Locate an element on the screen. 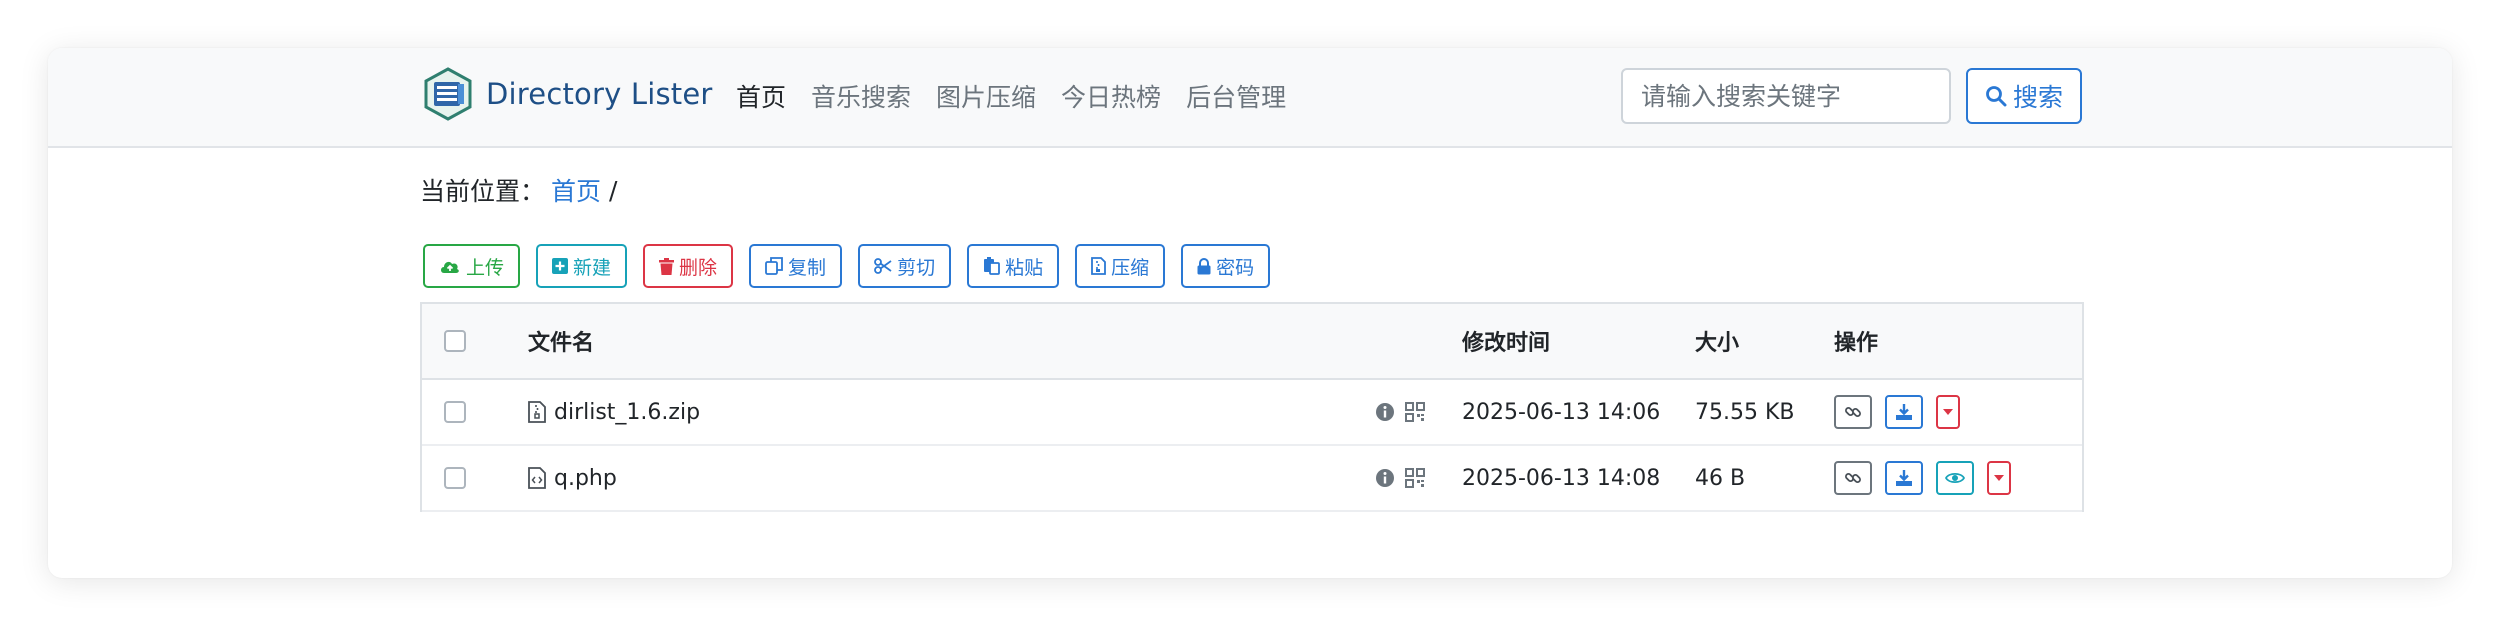  header-size: 大小 is located at coordinates (1717, 341).